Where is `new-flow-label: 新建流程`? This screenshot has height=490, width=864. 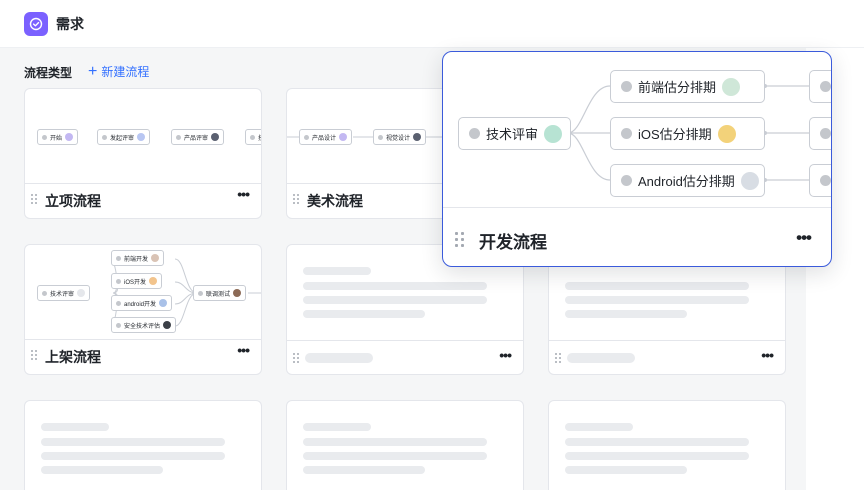 new-flow-label: 新建流程 is located at coordinates (125, 72).